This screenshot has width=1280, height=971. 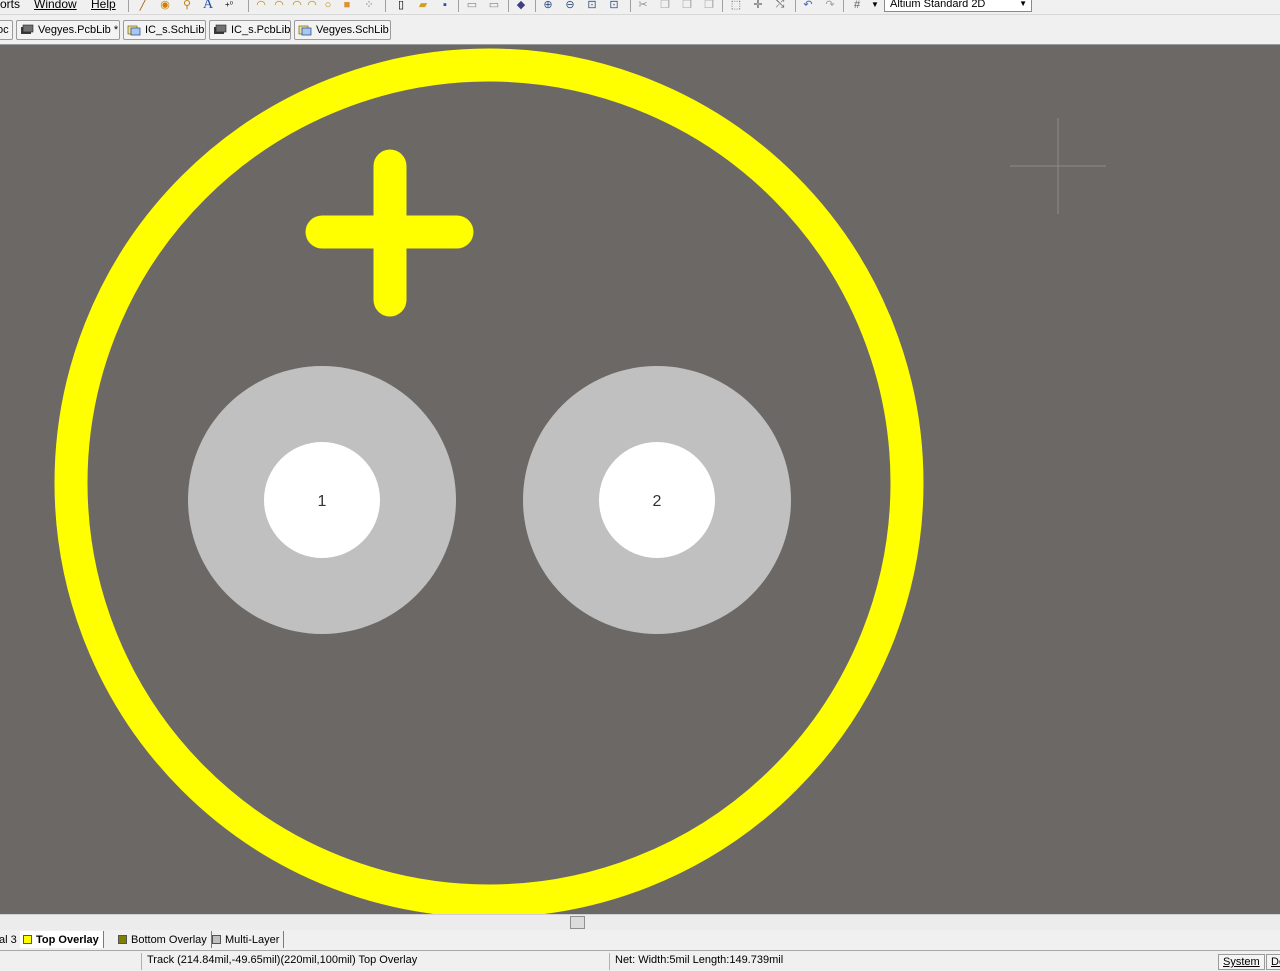 I want to click on pad-2-designator: 2, so click(x=657, y=501).